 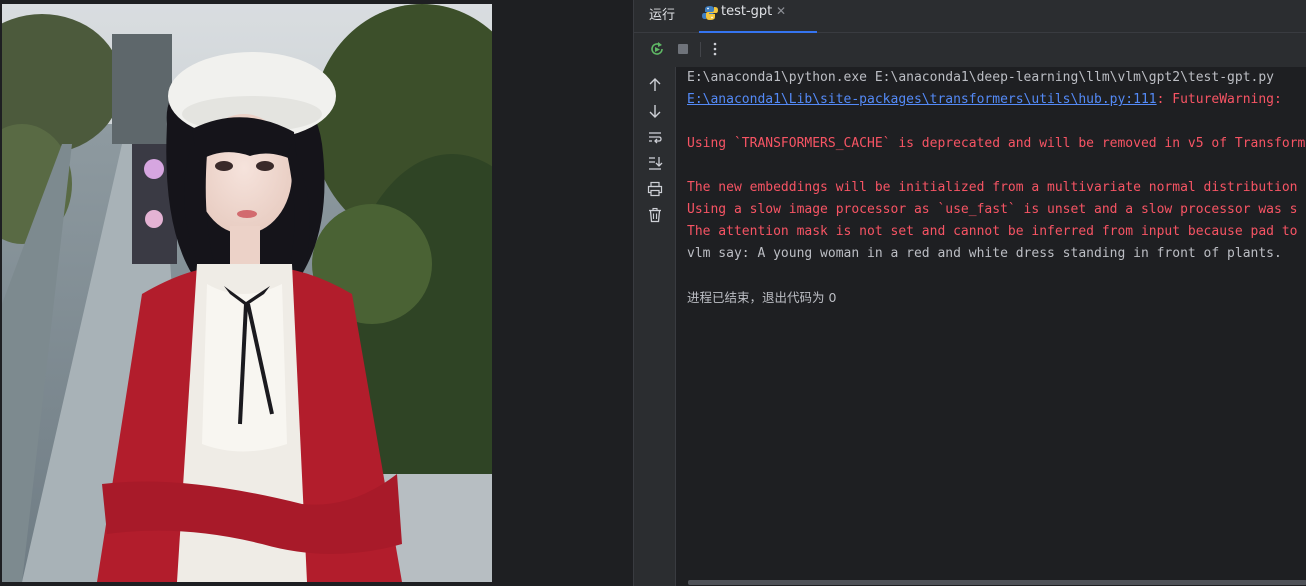 What do you see at coordinates (655, 189) in the screenshot?
I see `print-icon` at bounding box center [655, 189].